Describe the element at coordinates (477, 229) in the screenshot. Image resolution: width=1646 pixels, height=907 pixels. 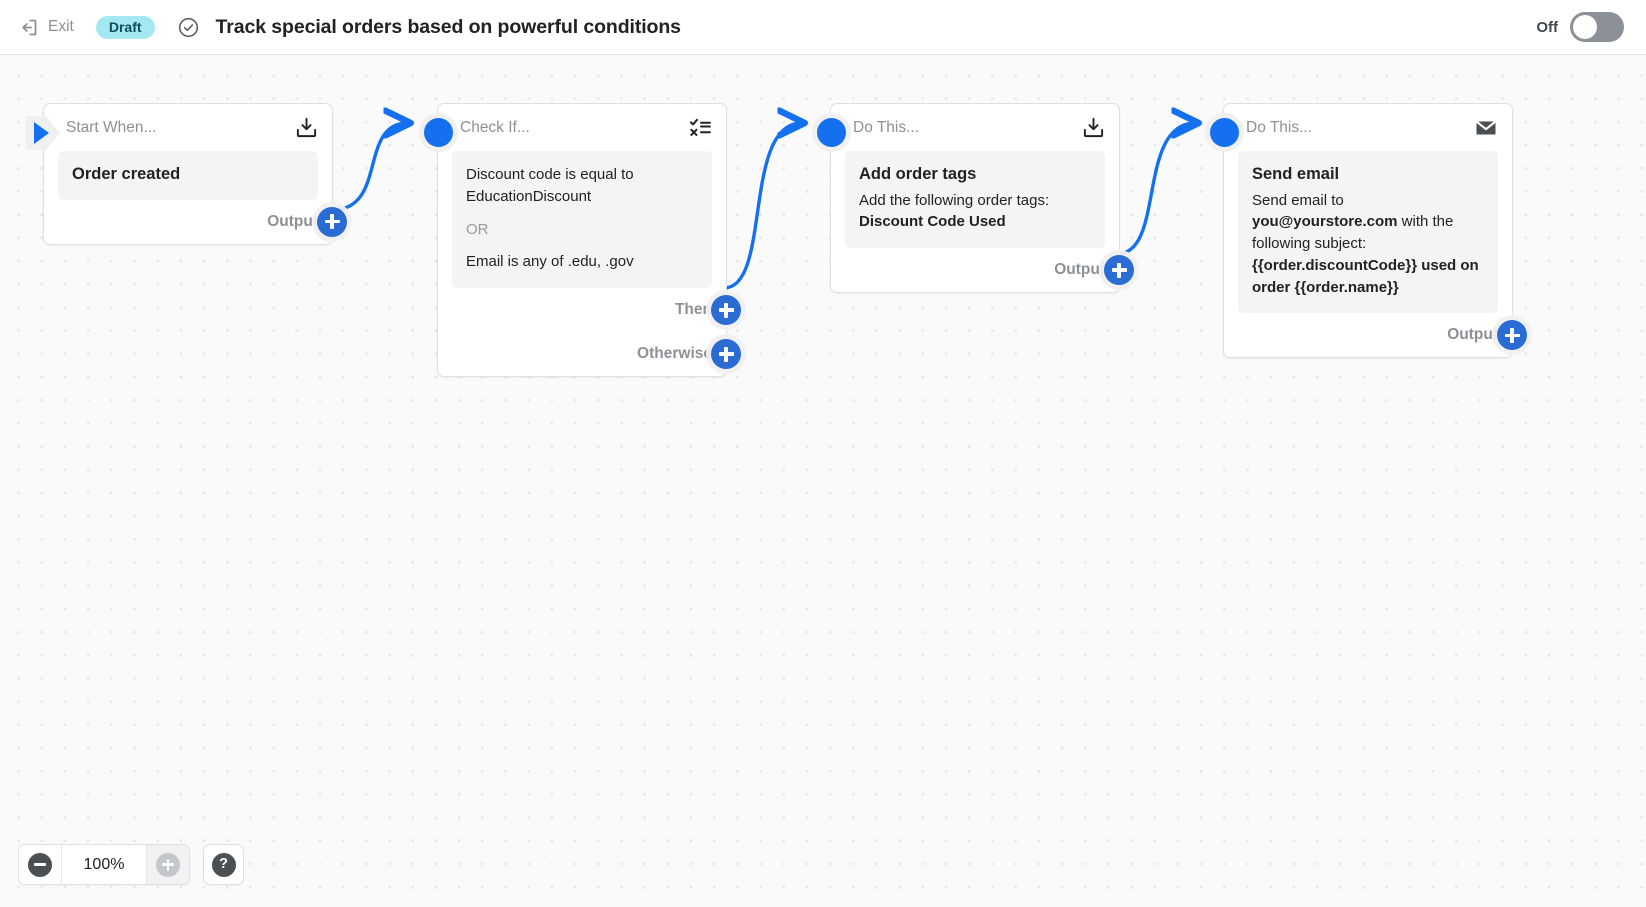
I see `condition-operator: OR` at that location.